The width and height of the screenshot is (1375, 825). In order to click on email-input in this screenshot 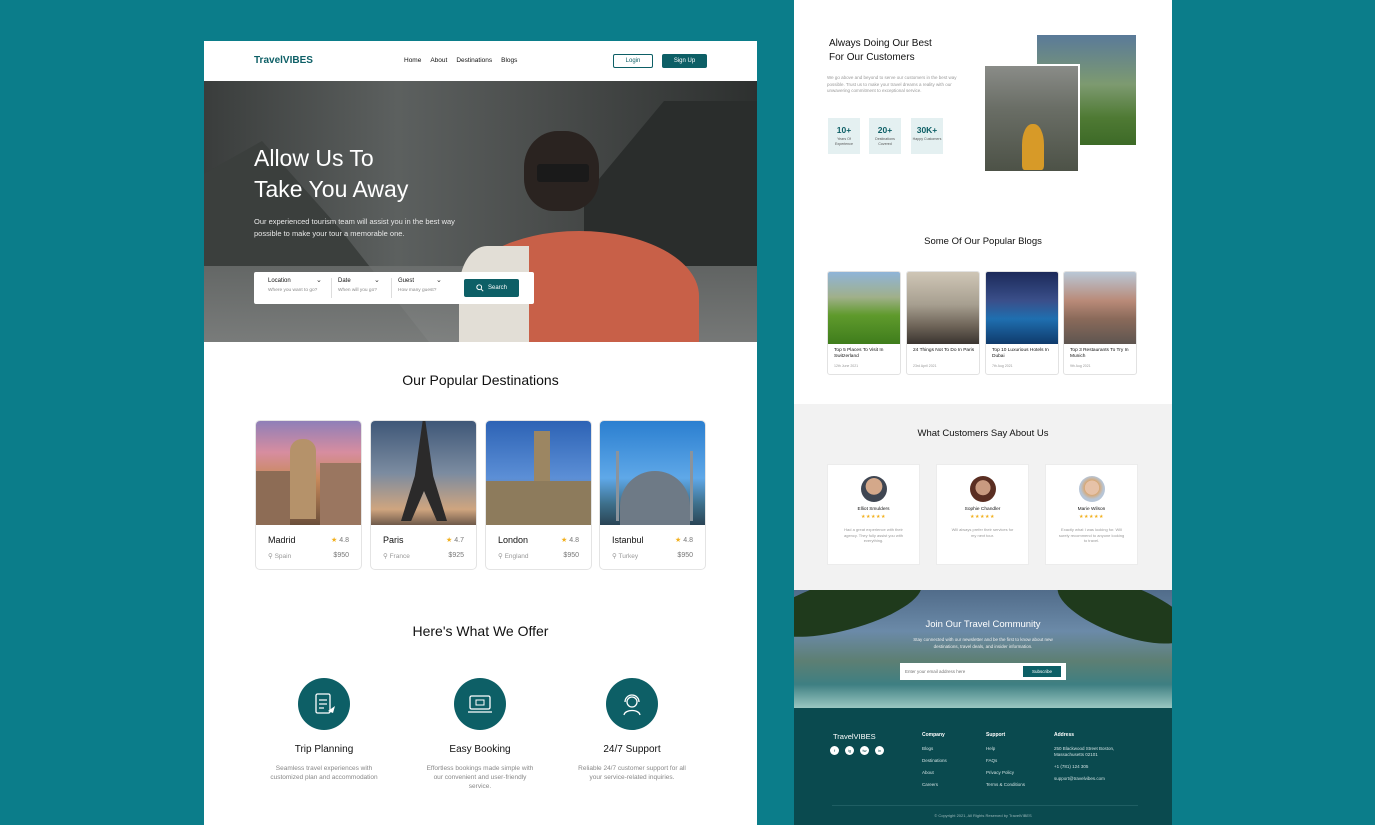, I will do `click(962, 671)`.